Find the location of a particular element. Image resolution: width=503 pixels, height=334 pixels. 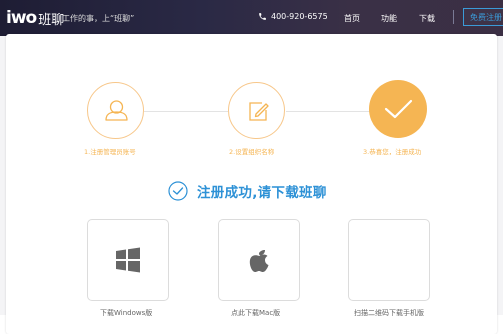

phone-contact: 400-920-6575 is located at coordinates (293, 16).